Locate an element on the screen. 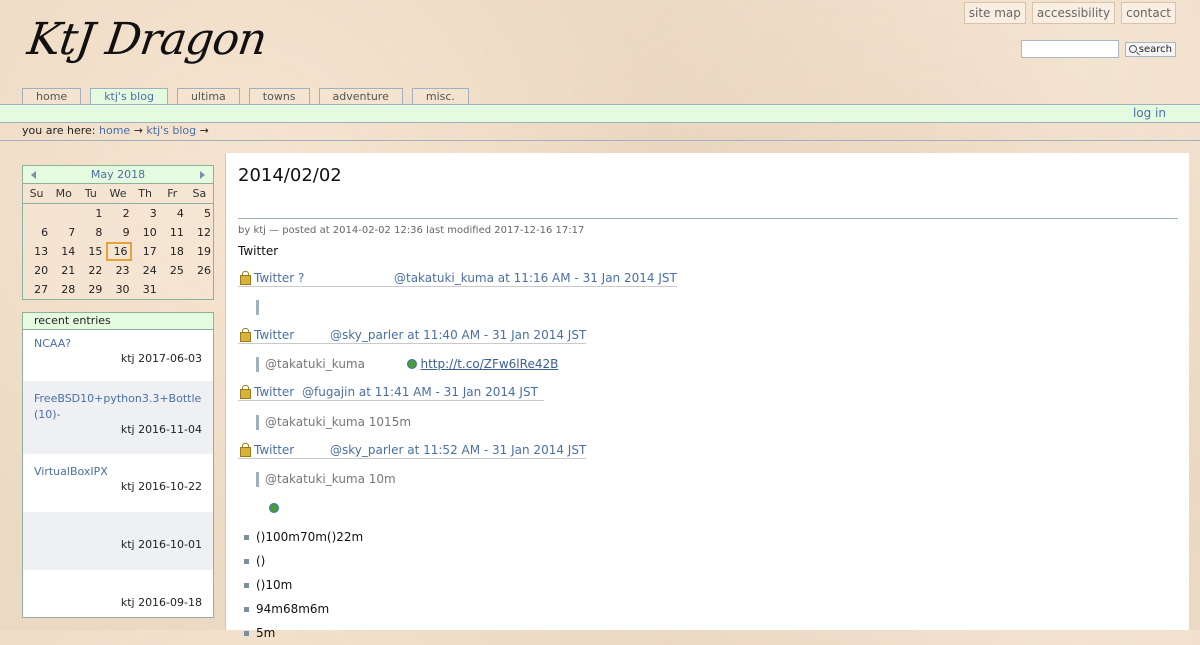 The width and height of the screenshot is (1200, 645). calendar-day: 10 is located at coordinates (145, 232).